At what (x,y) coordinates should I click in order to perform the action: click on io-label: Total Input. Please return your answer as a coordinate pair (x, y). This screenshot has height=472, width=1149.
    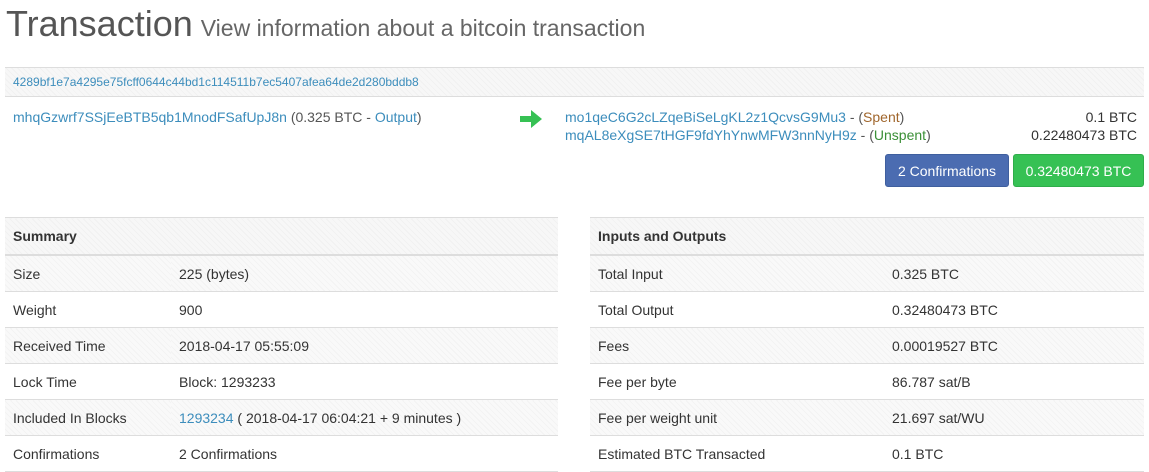
    Looking at the image, I should click on (737, 273).